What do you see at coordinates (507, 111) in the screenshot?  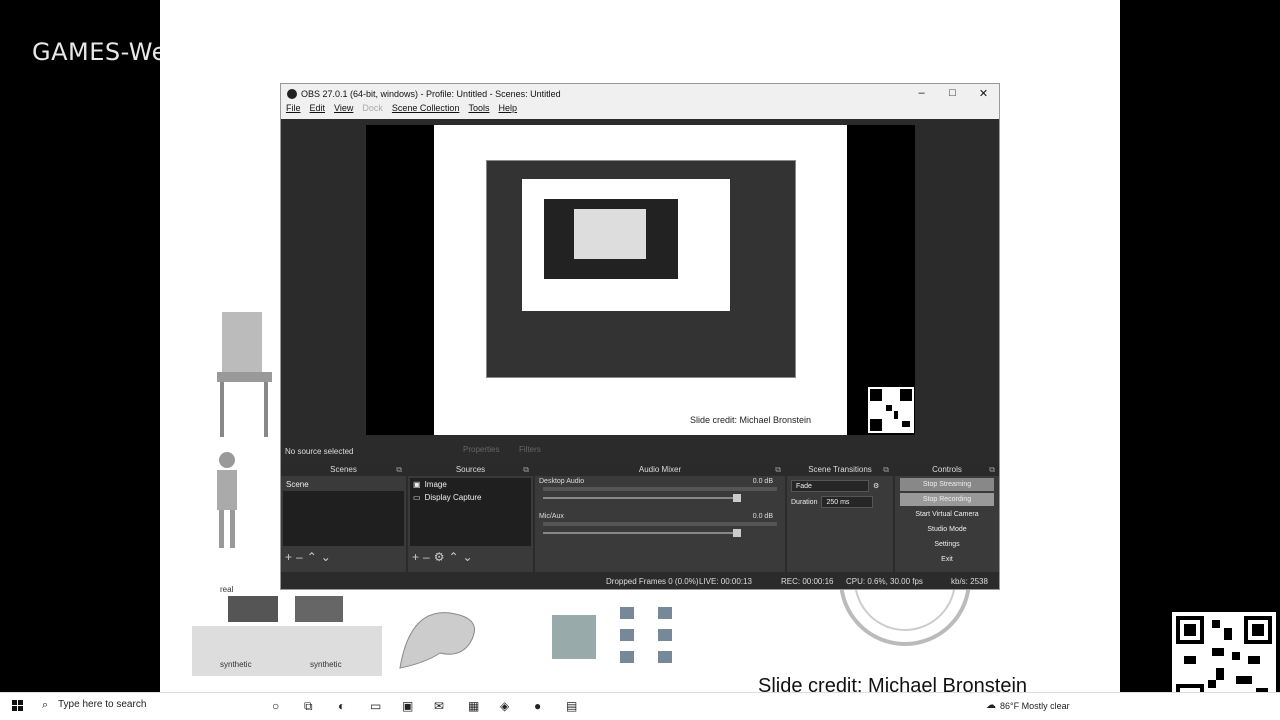 I see `menu-help: Help` at bounding box center [507, 111].